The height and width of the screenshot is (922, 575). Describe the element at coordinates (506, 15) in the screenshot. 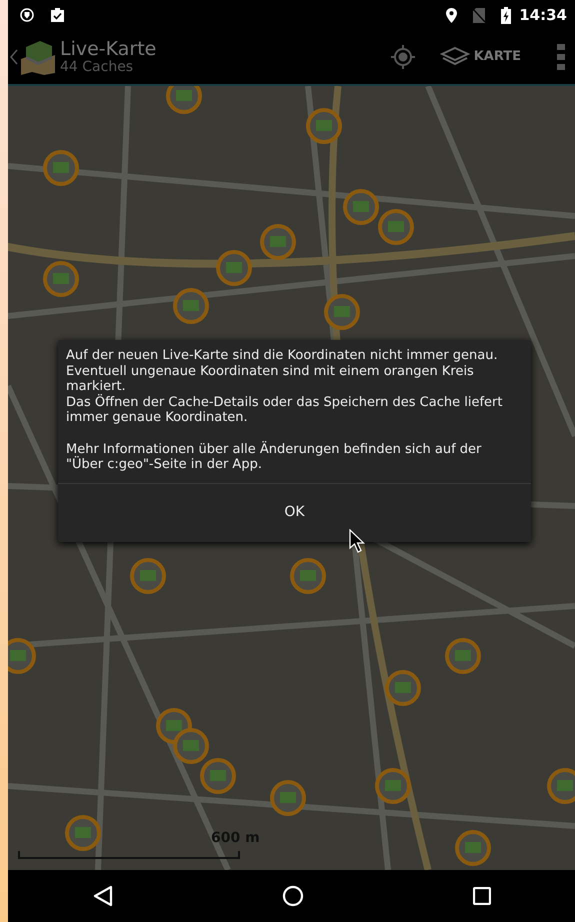

I see `battery-charging-icon` at that location.